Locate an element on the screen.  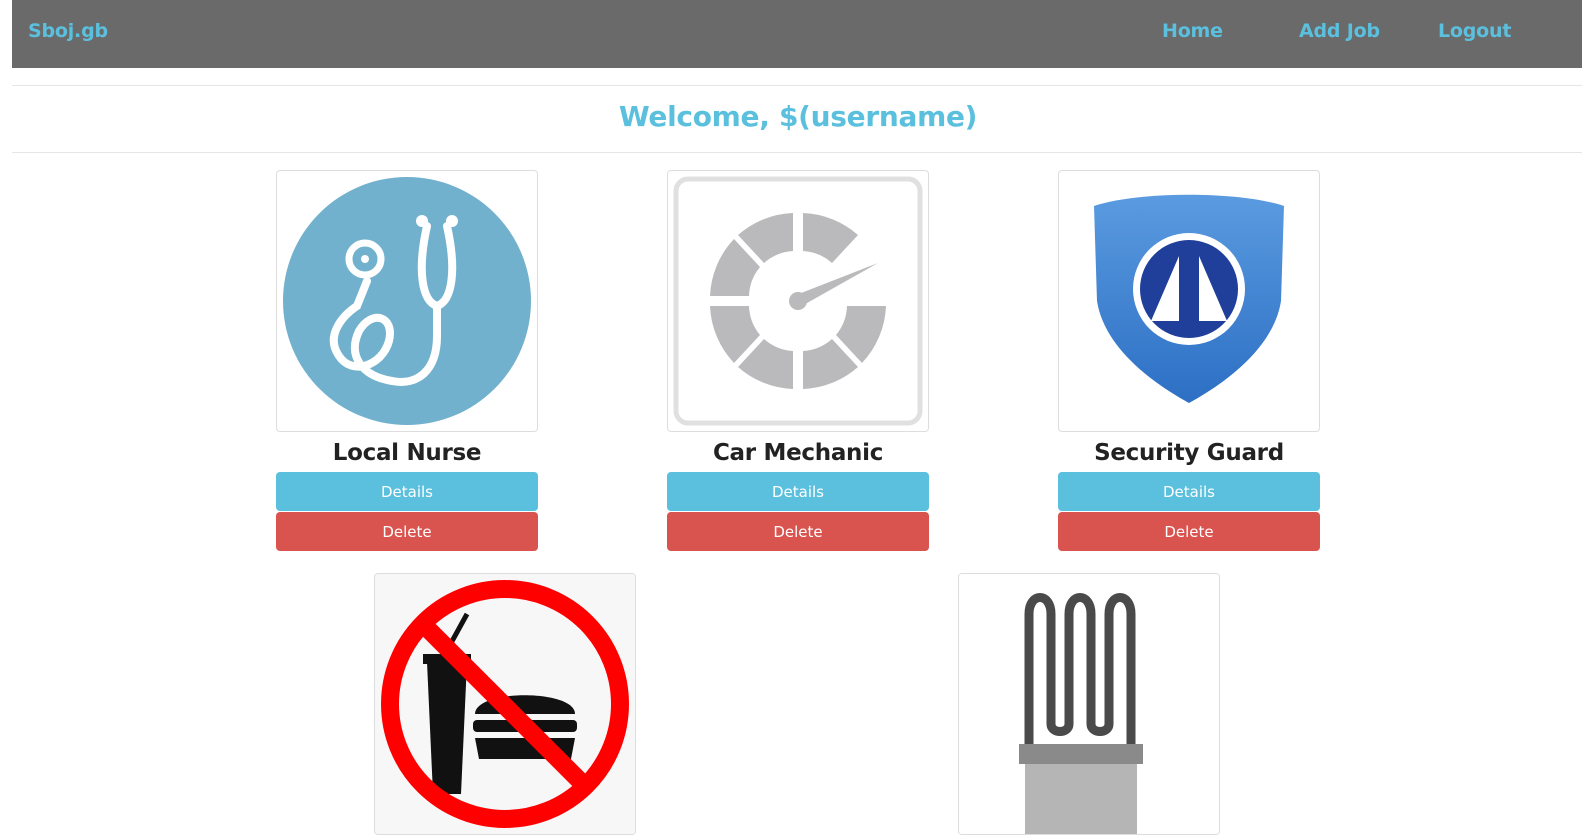
stethoscope-icon is located at coordinates (407, 301).